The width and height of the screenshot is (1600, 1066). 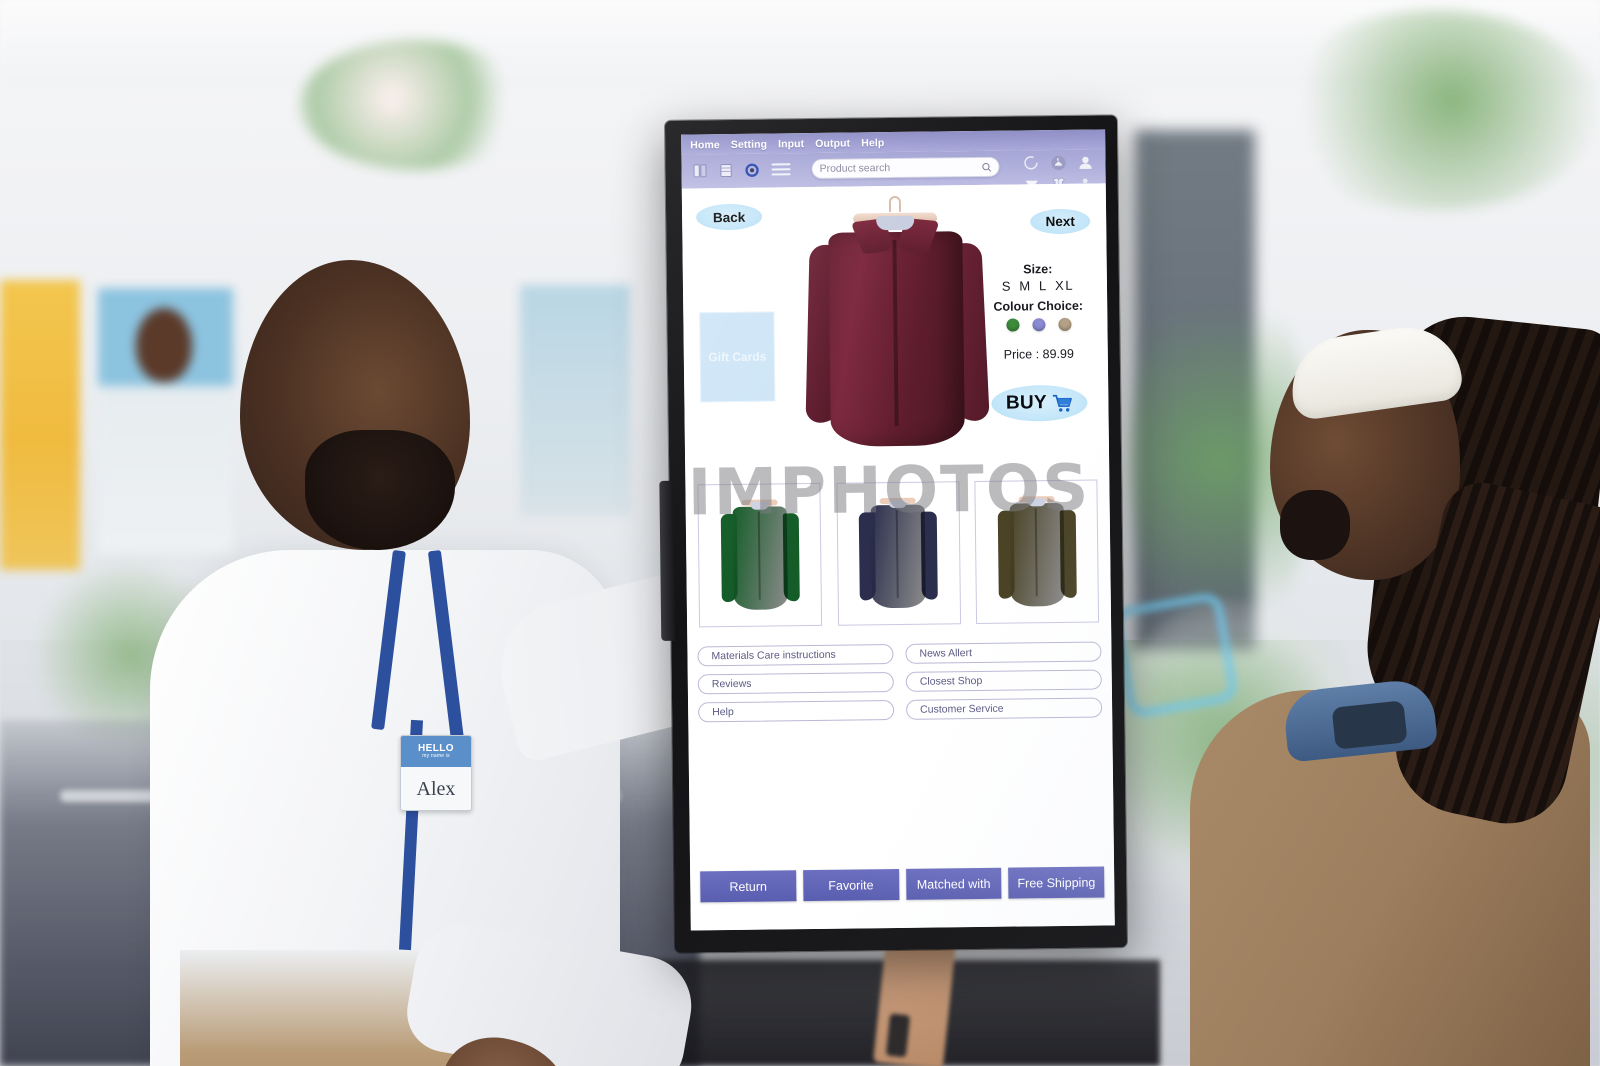 I want to click on next-button: Next, so click(x=1060, y=221).